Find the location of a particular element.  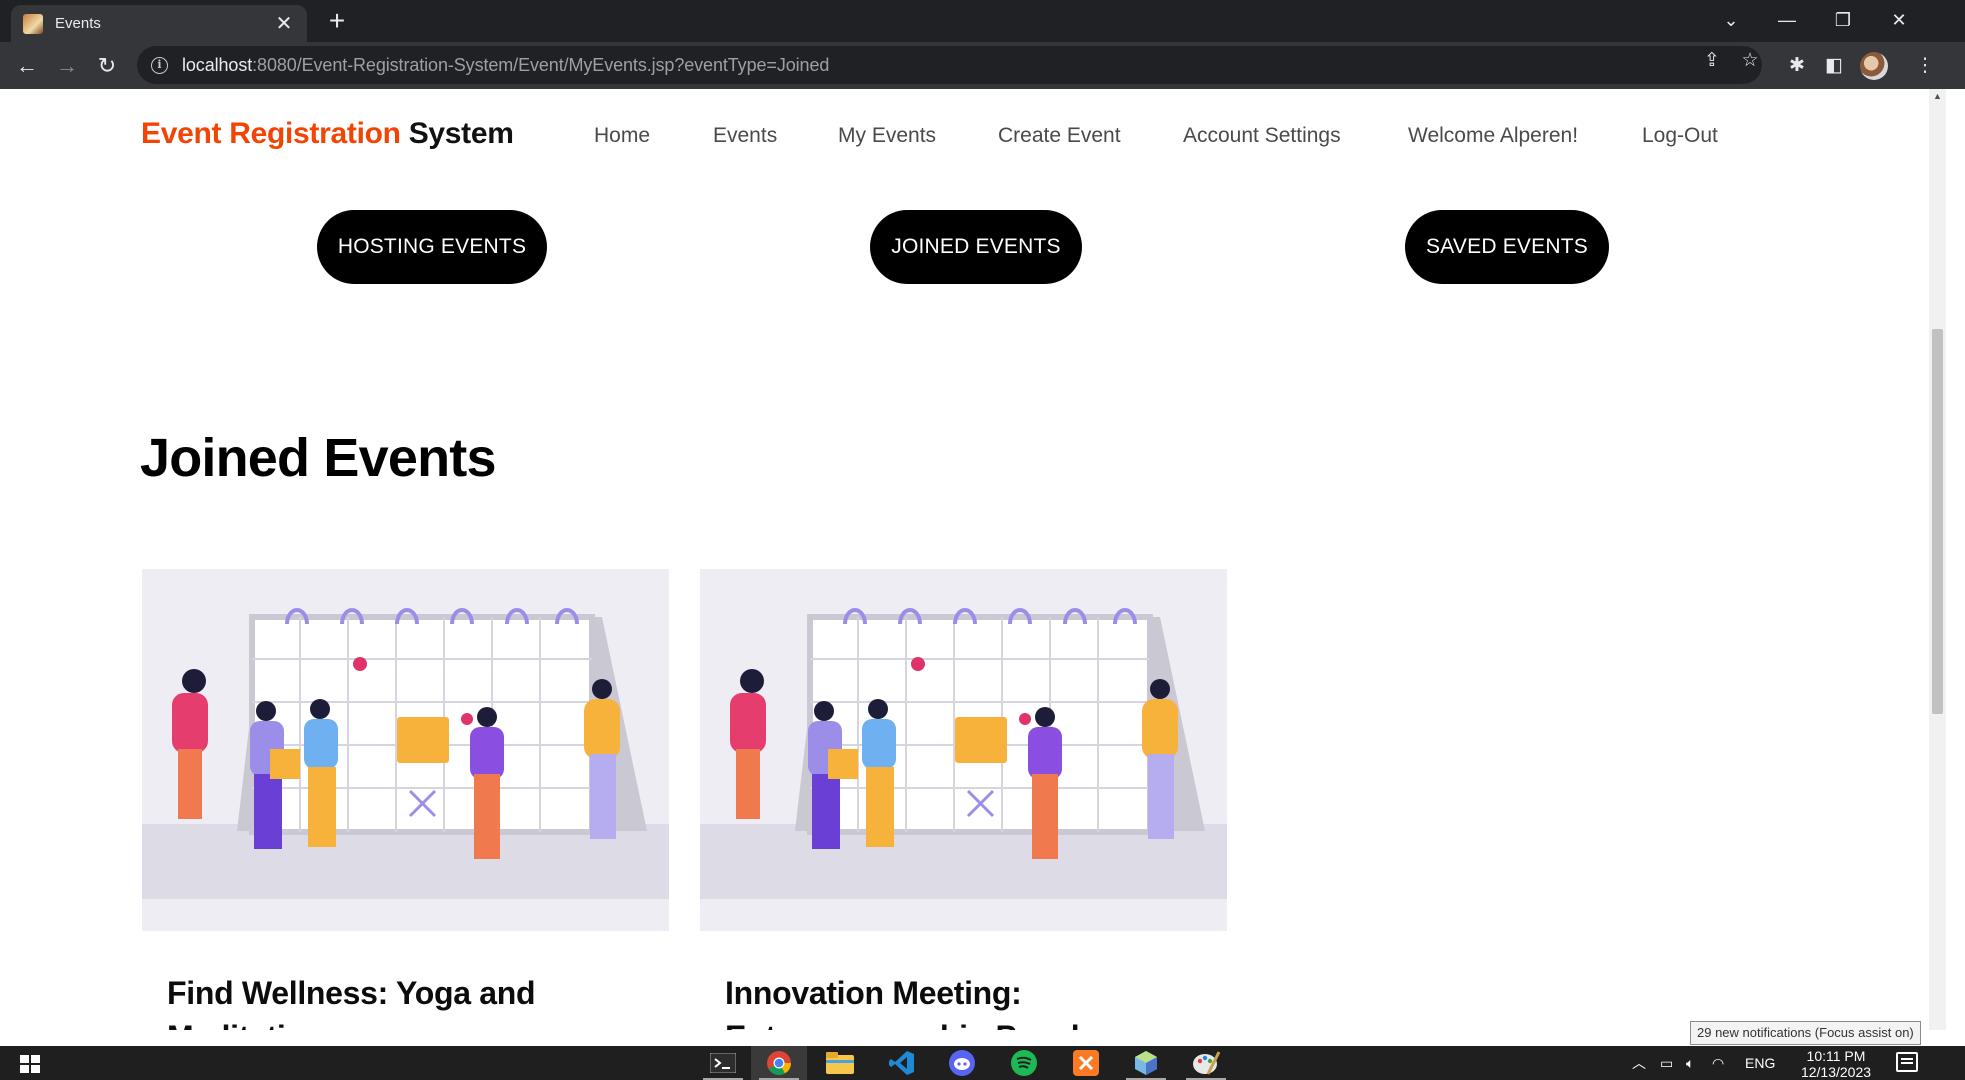

scroll-up-arrow-icon: ▲ is located at coordinates (1937, 96).